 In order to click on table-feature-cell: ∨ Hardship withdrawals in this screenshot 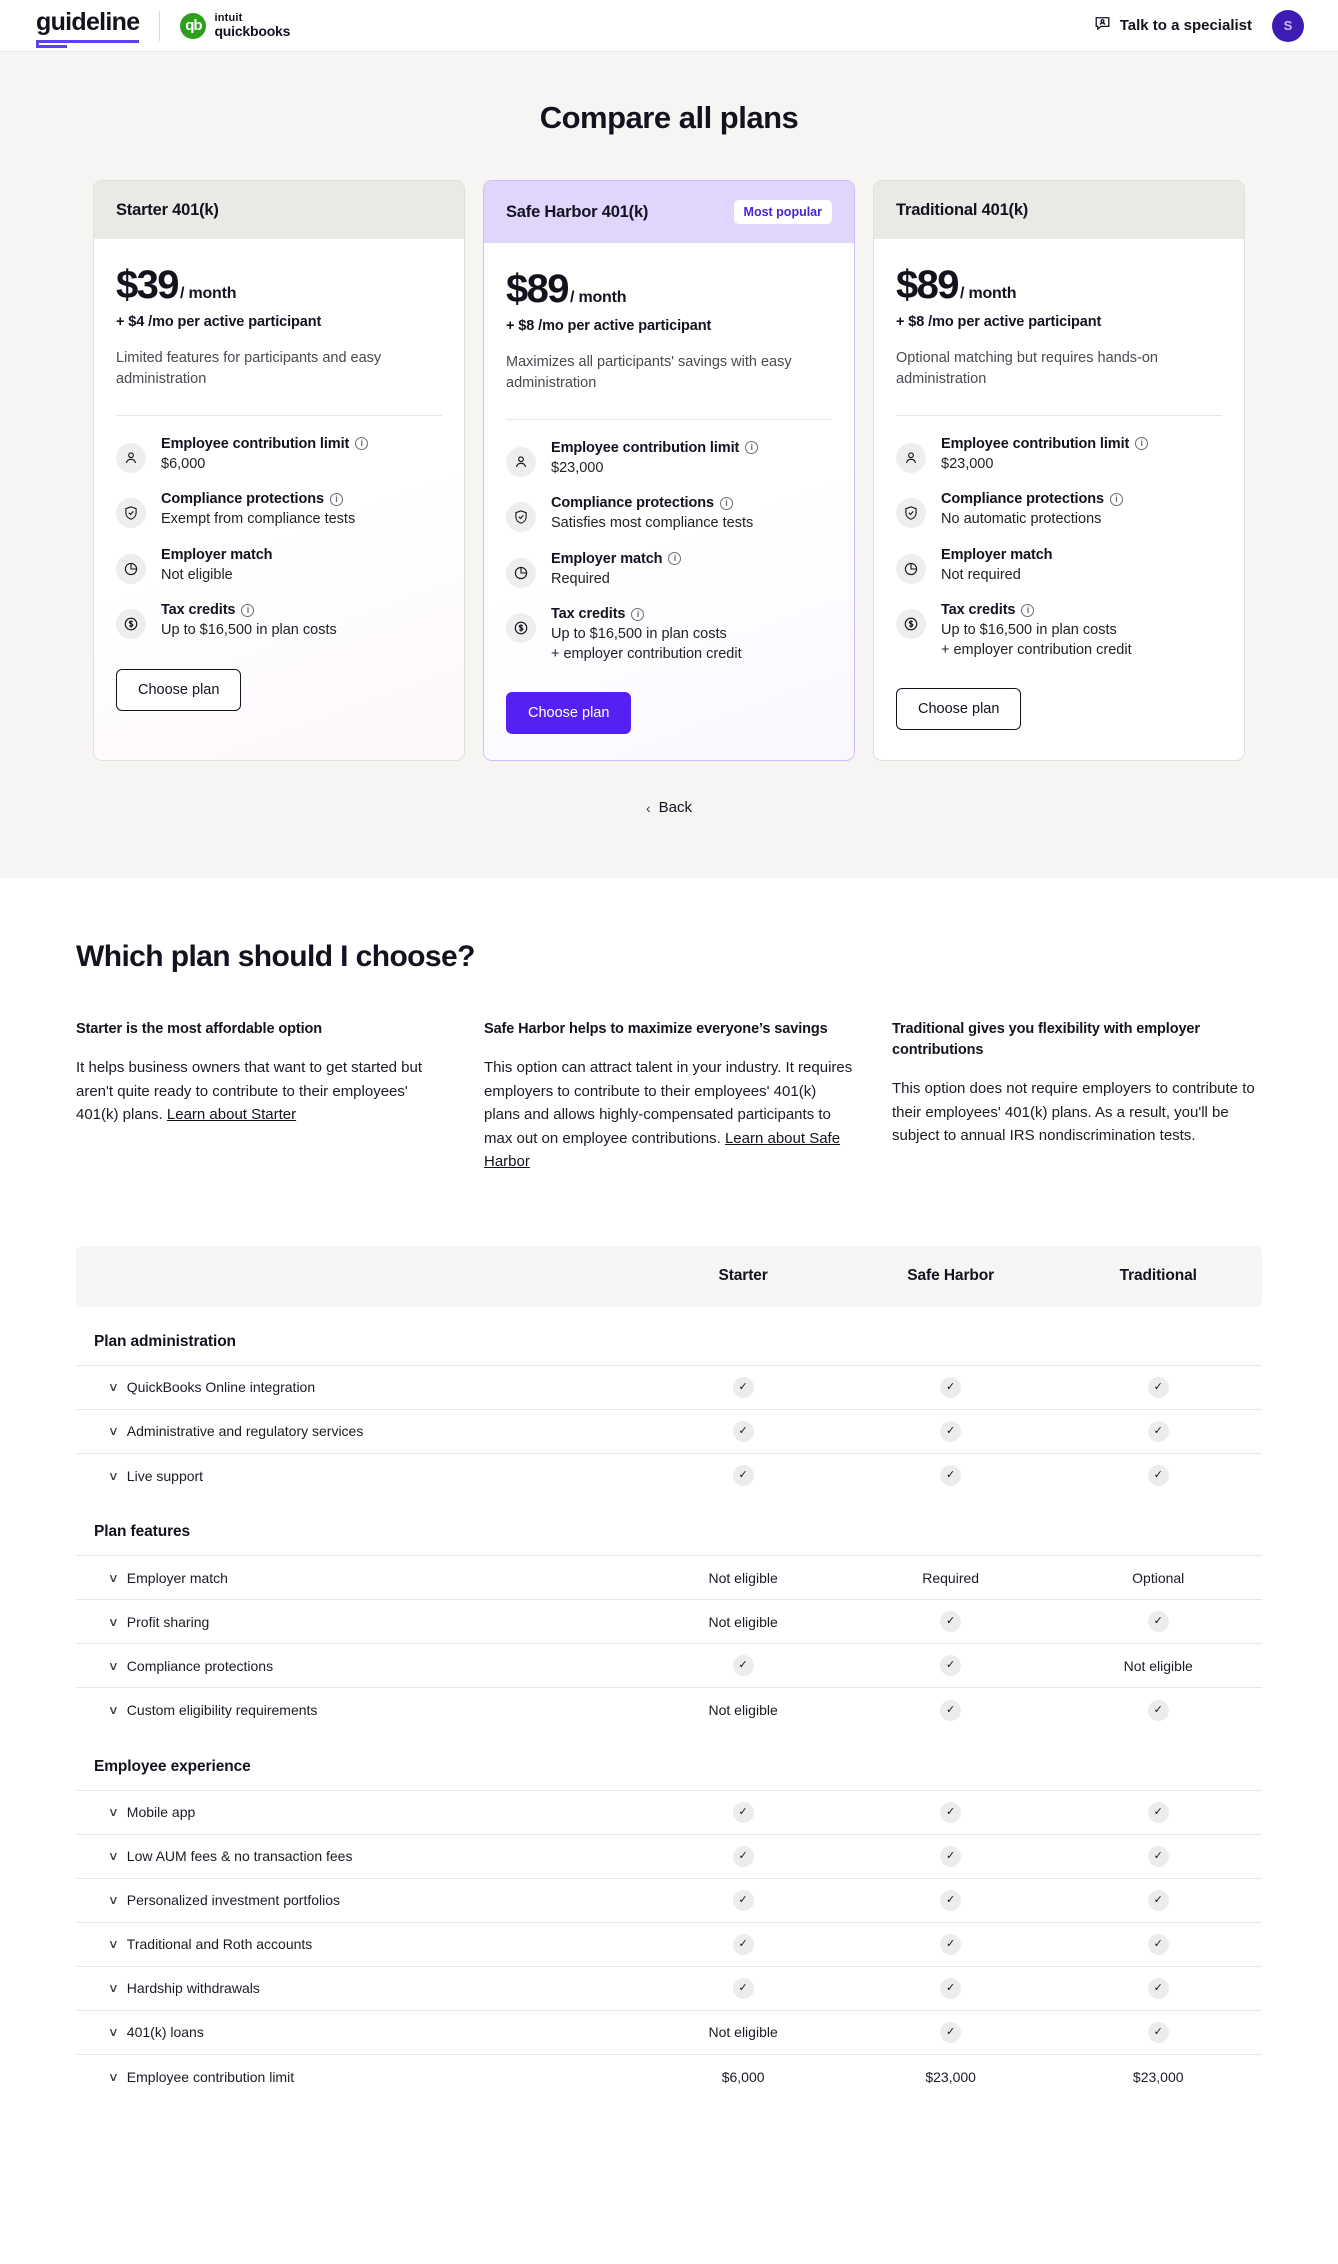, I will do `click(358, 1988)`.